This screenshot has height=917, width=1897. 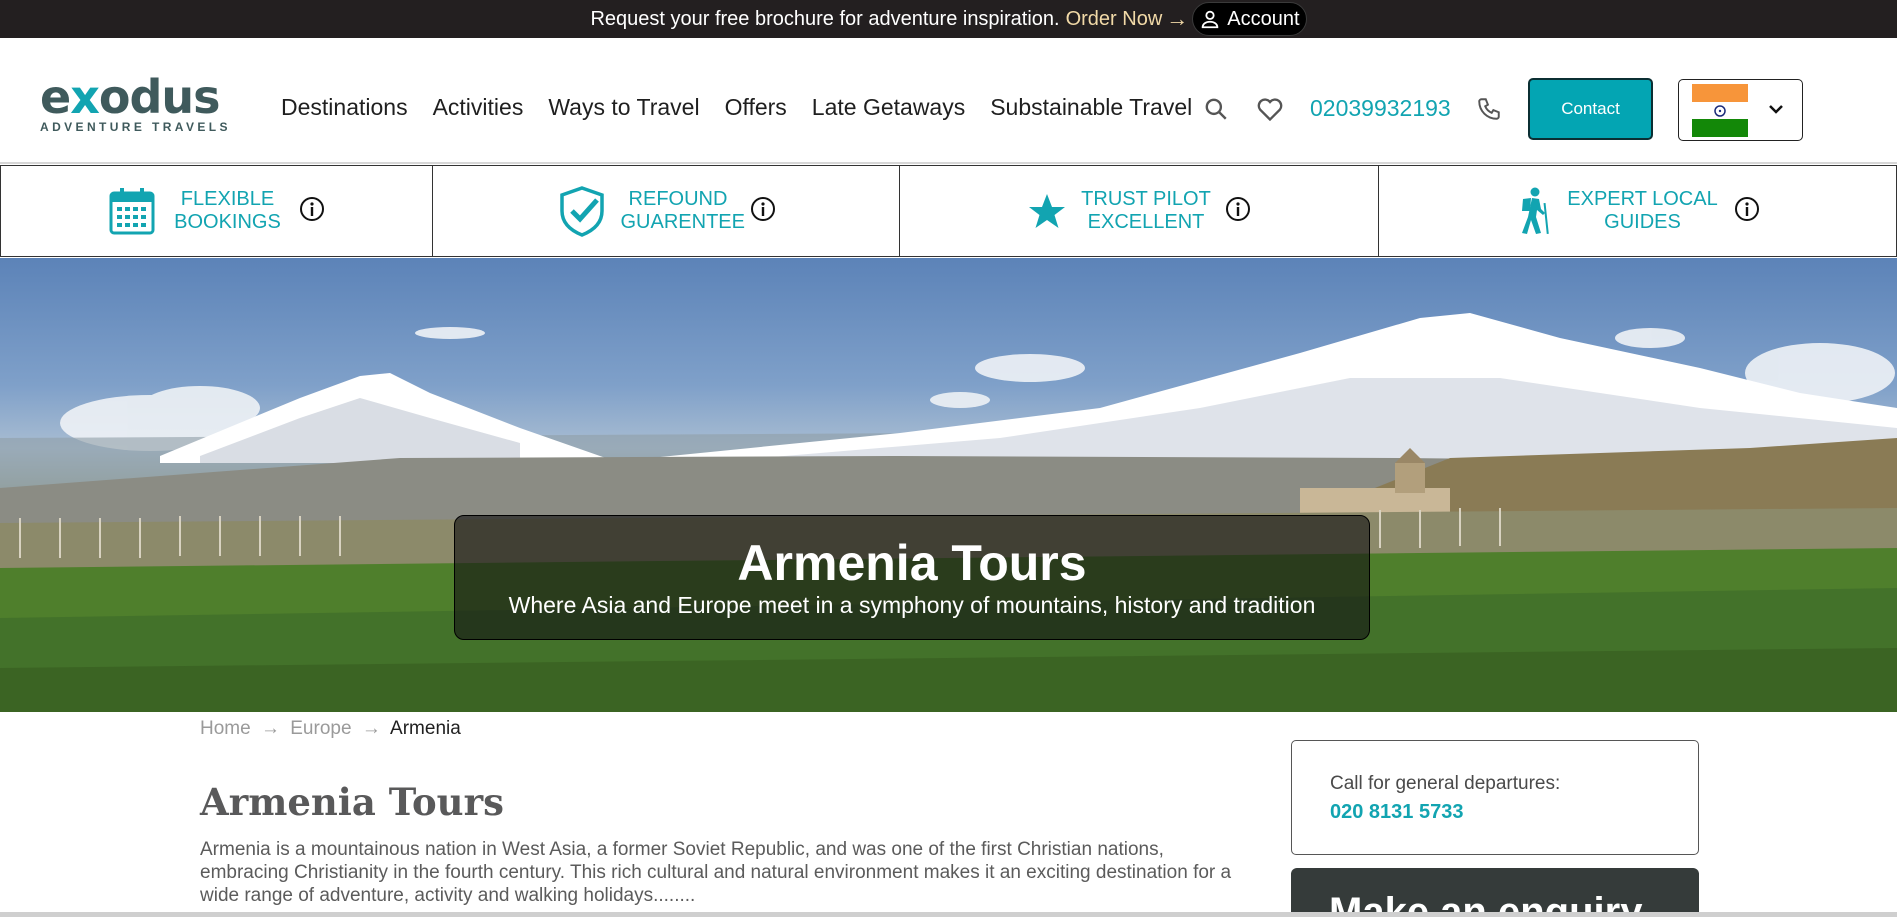 I want to click on search-icon, so click(x=1216, y=109).